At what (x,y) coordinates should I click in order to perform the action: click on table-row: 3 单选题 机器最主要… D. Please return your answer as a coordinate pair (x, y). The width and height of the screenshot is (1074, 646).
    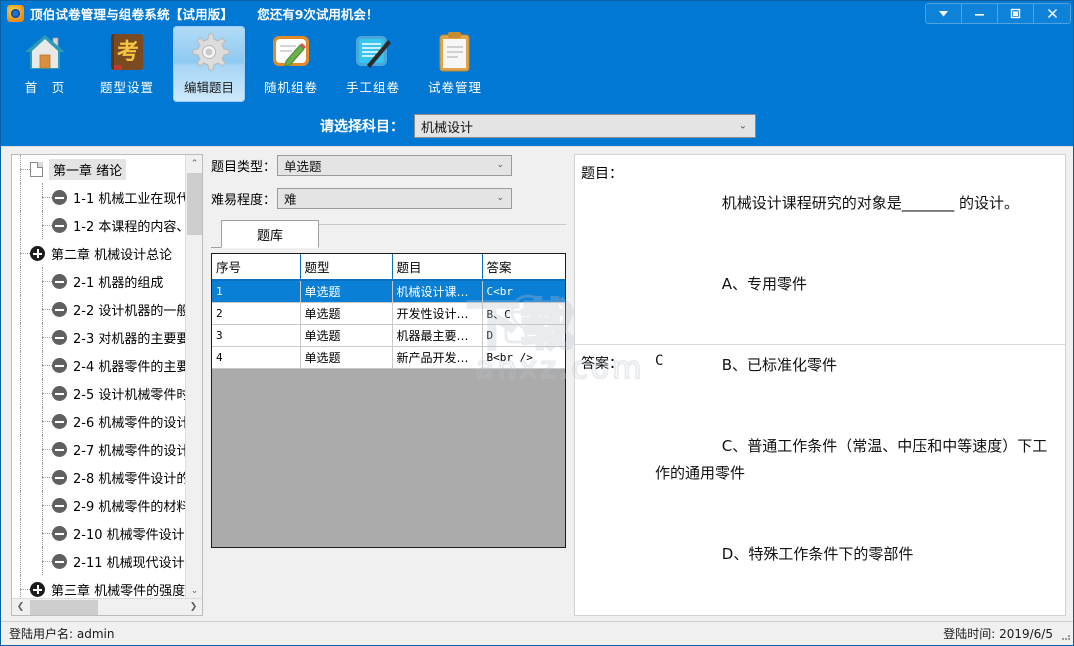
    Looking at the image, I should click on (388, 335).